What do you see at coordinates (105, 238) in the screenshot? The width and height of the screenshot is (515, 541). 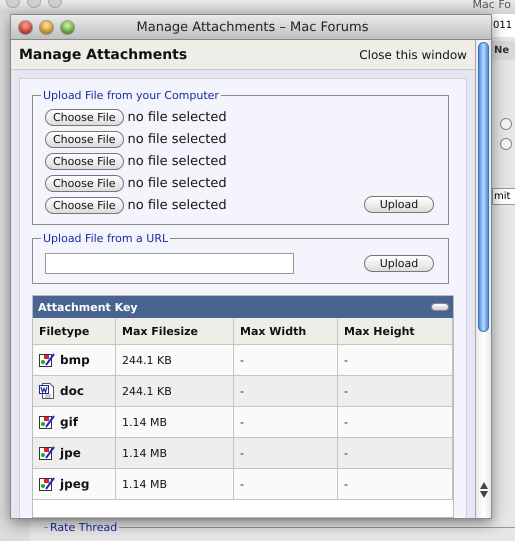 I see `group-legend: Upload File from a URL` at bounding box center [105, 238].